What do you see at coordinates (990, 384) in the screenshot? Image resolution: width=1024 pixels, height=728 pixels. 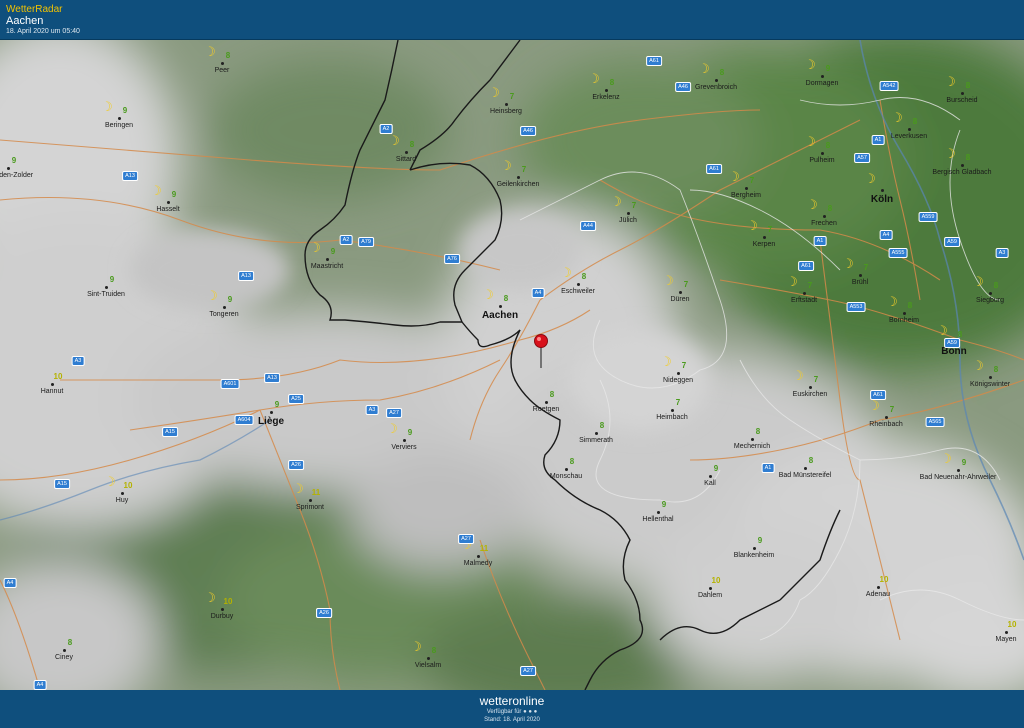 I see `city-label: Königswinter` at bounding box center [990, 384].